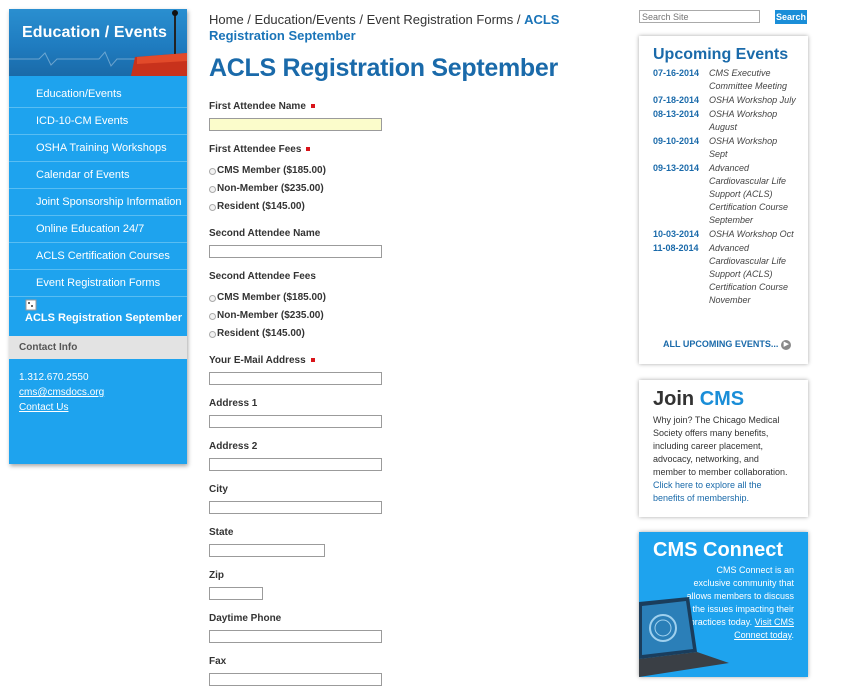 The image size is (845, 689). I want to click on first-fee-option-member: CMS Member ($185.00), so click(267, 170).